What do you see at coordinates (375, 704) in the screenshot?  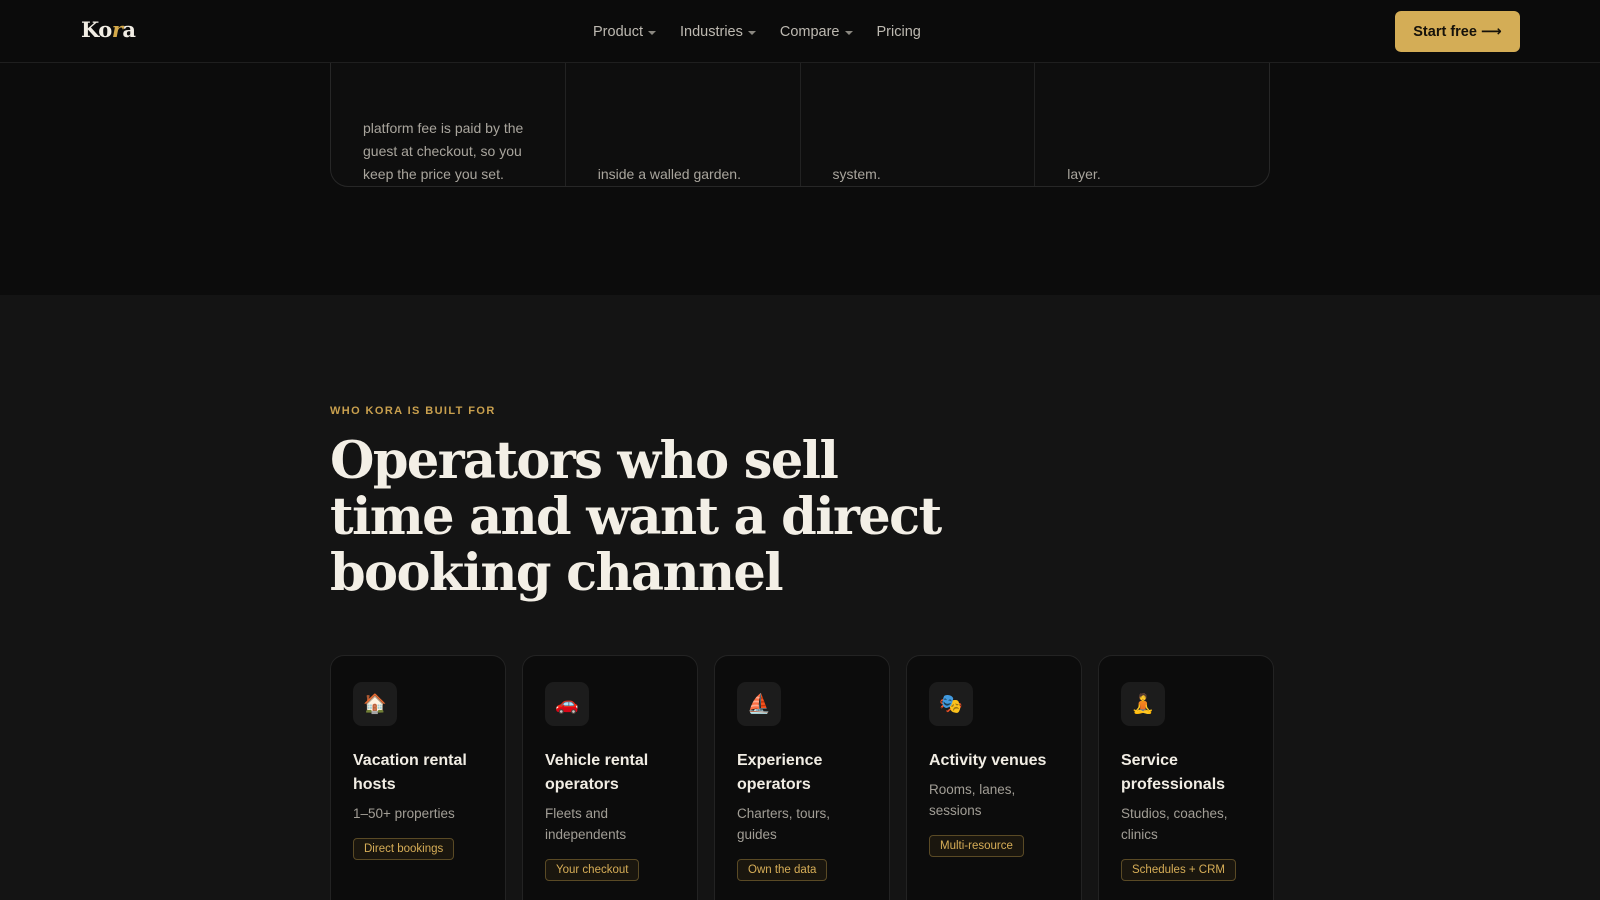 I see `house-icon: 🏠` at bounding box center [375, 704].